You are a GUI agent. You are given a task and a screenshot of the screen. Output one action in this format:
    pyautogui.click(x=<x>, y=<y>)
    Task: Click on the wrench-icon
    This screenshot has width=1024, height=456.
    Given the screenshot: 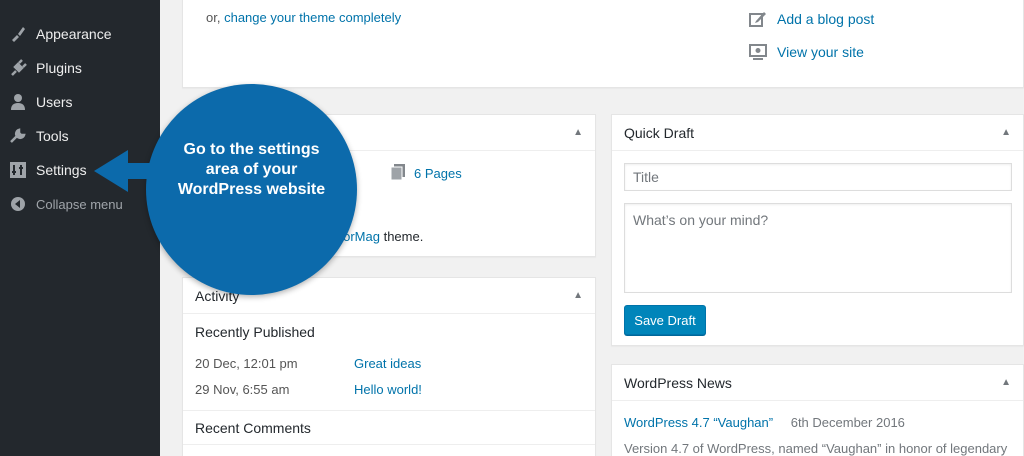 What is the action you would take?
    pyautogui.click(x=18, y=136)
    